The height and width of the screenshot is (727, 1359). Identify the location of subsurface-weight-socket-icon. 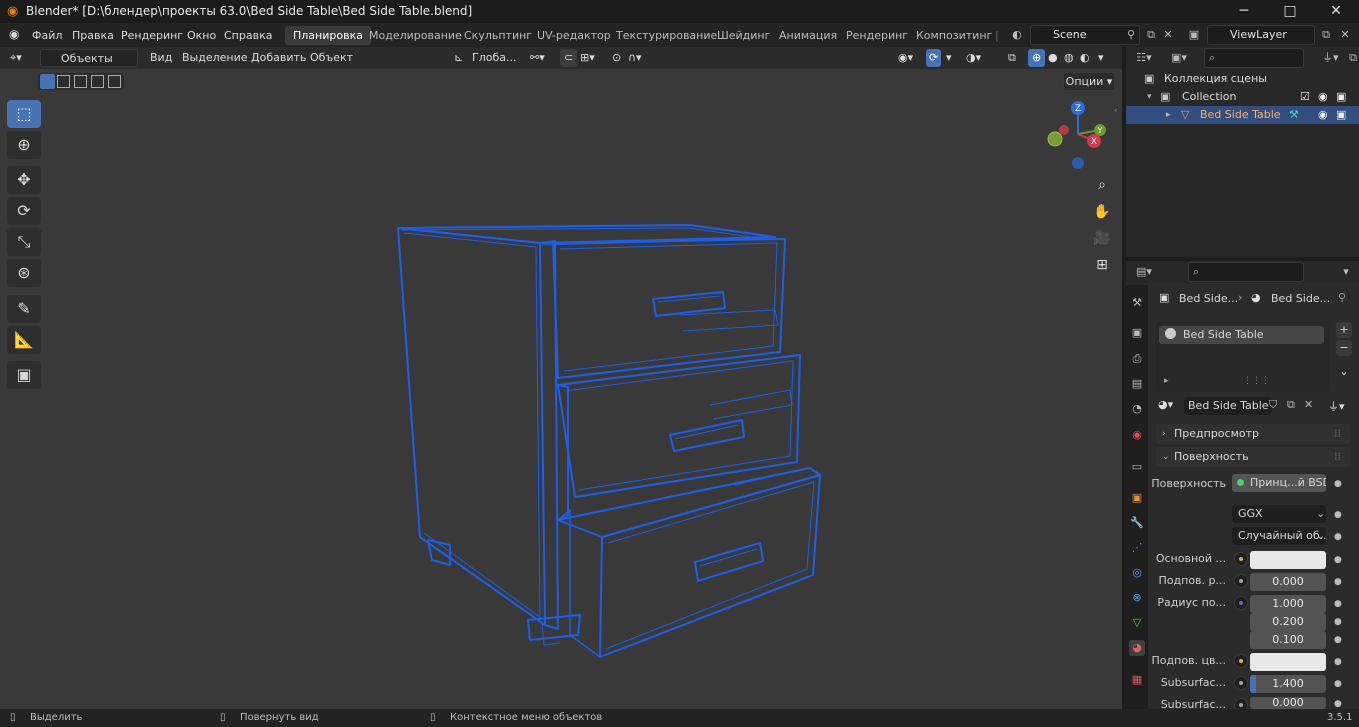
(1241, 581).